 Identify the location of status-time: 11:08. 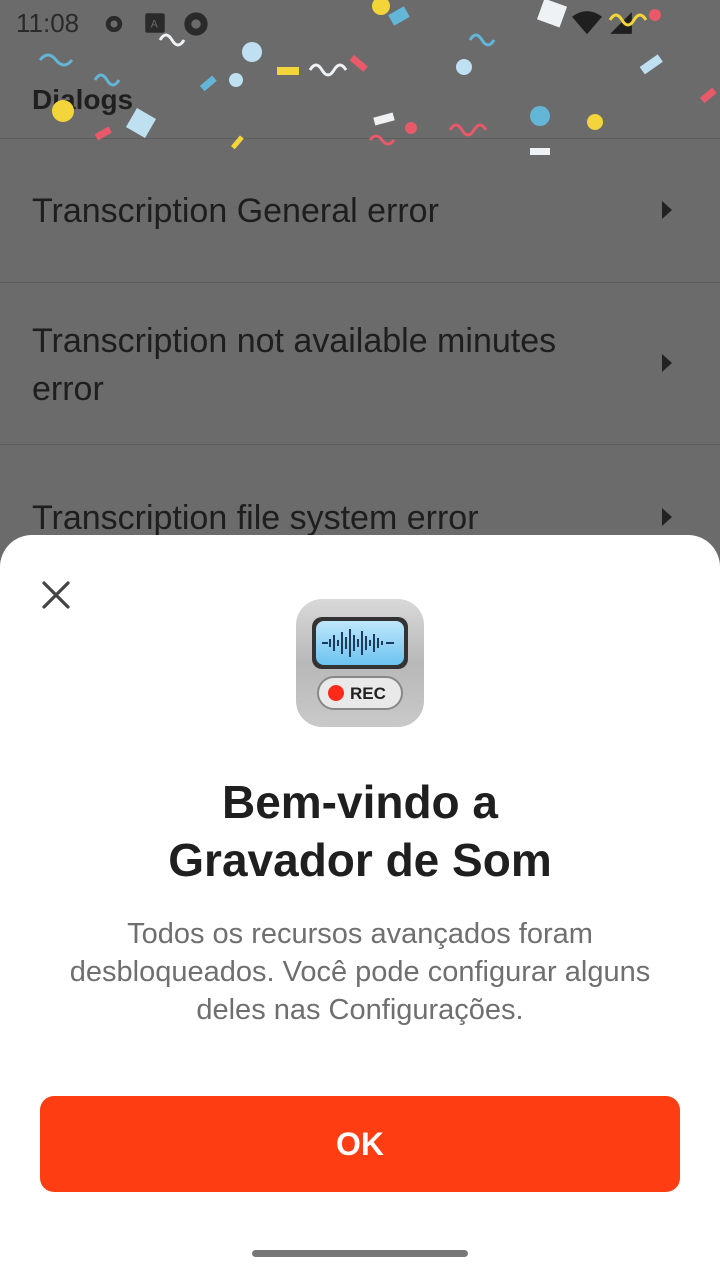
(48, 23).